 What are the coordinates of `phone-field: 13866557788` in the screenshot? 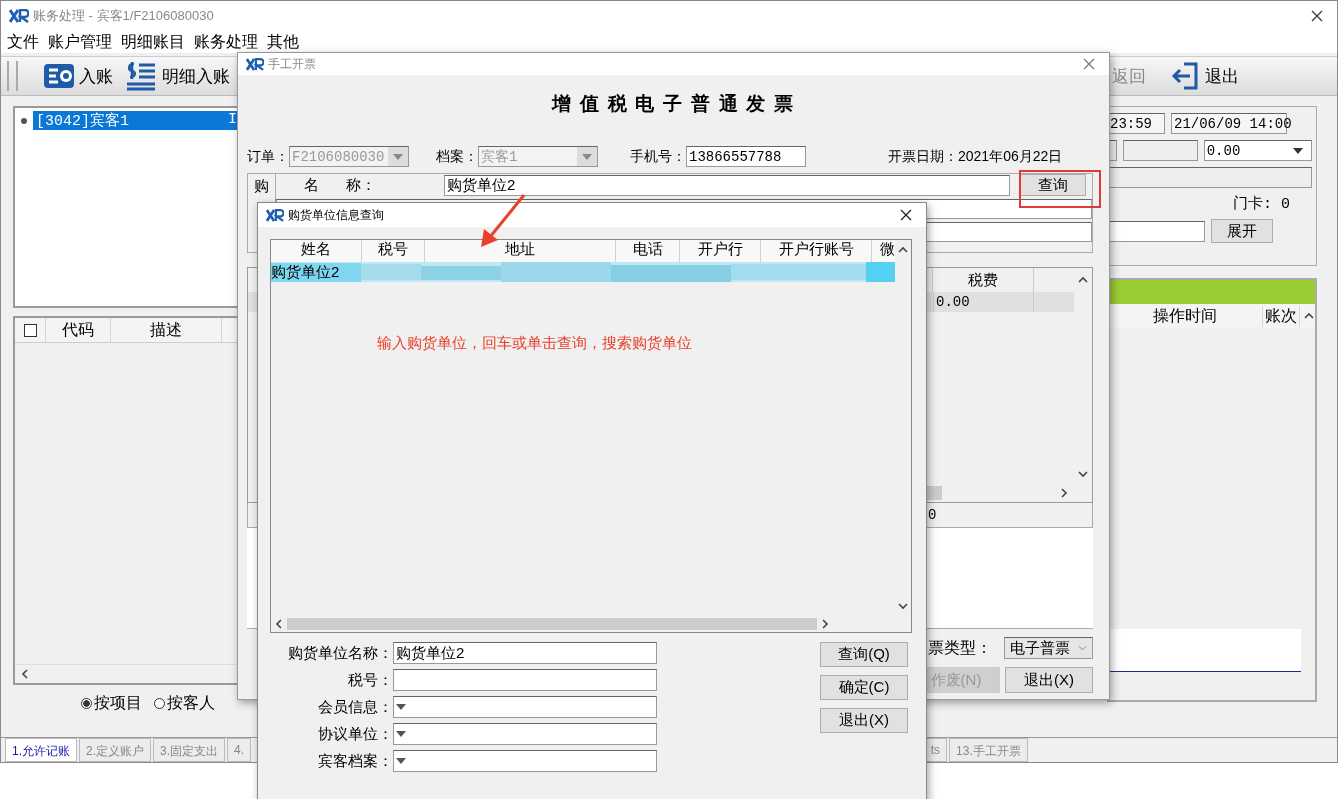 It's located at (746, 156).